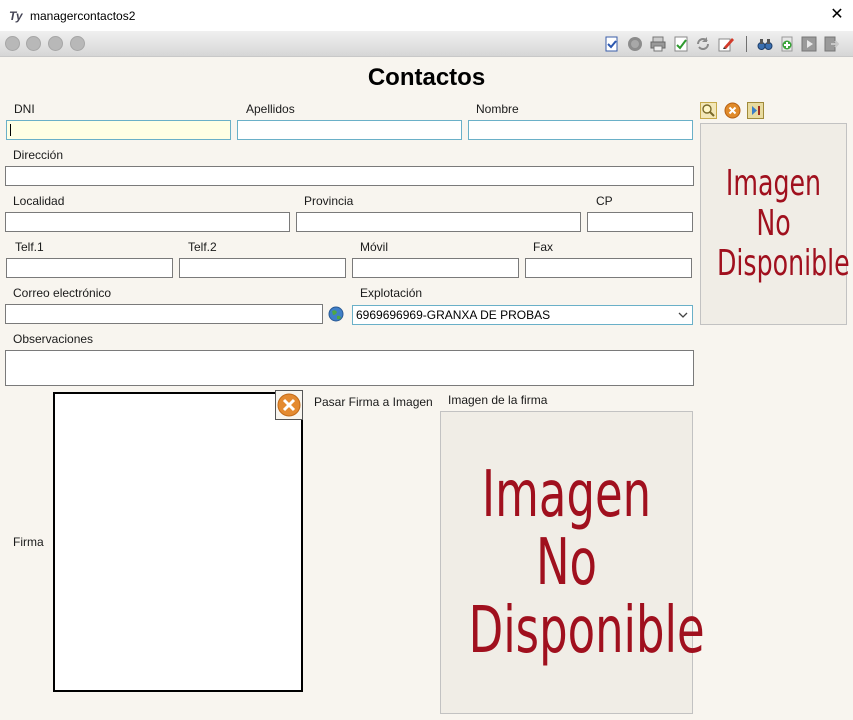  I want to click on dni-label: DNI, so click(24, 109).